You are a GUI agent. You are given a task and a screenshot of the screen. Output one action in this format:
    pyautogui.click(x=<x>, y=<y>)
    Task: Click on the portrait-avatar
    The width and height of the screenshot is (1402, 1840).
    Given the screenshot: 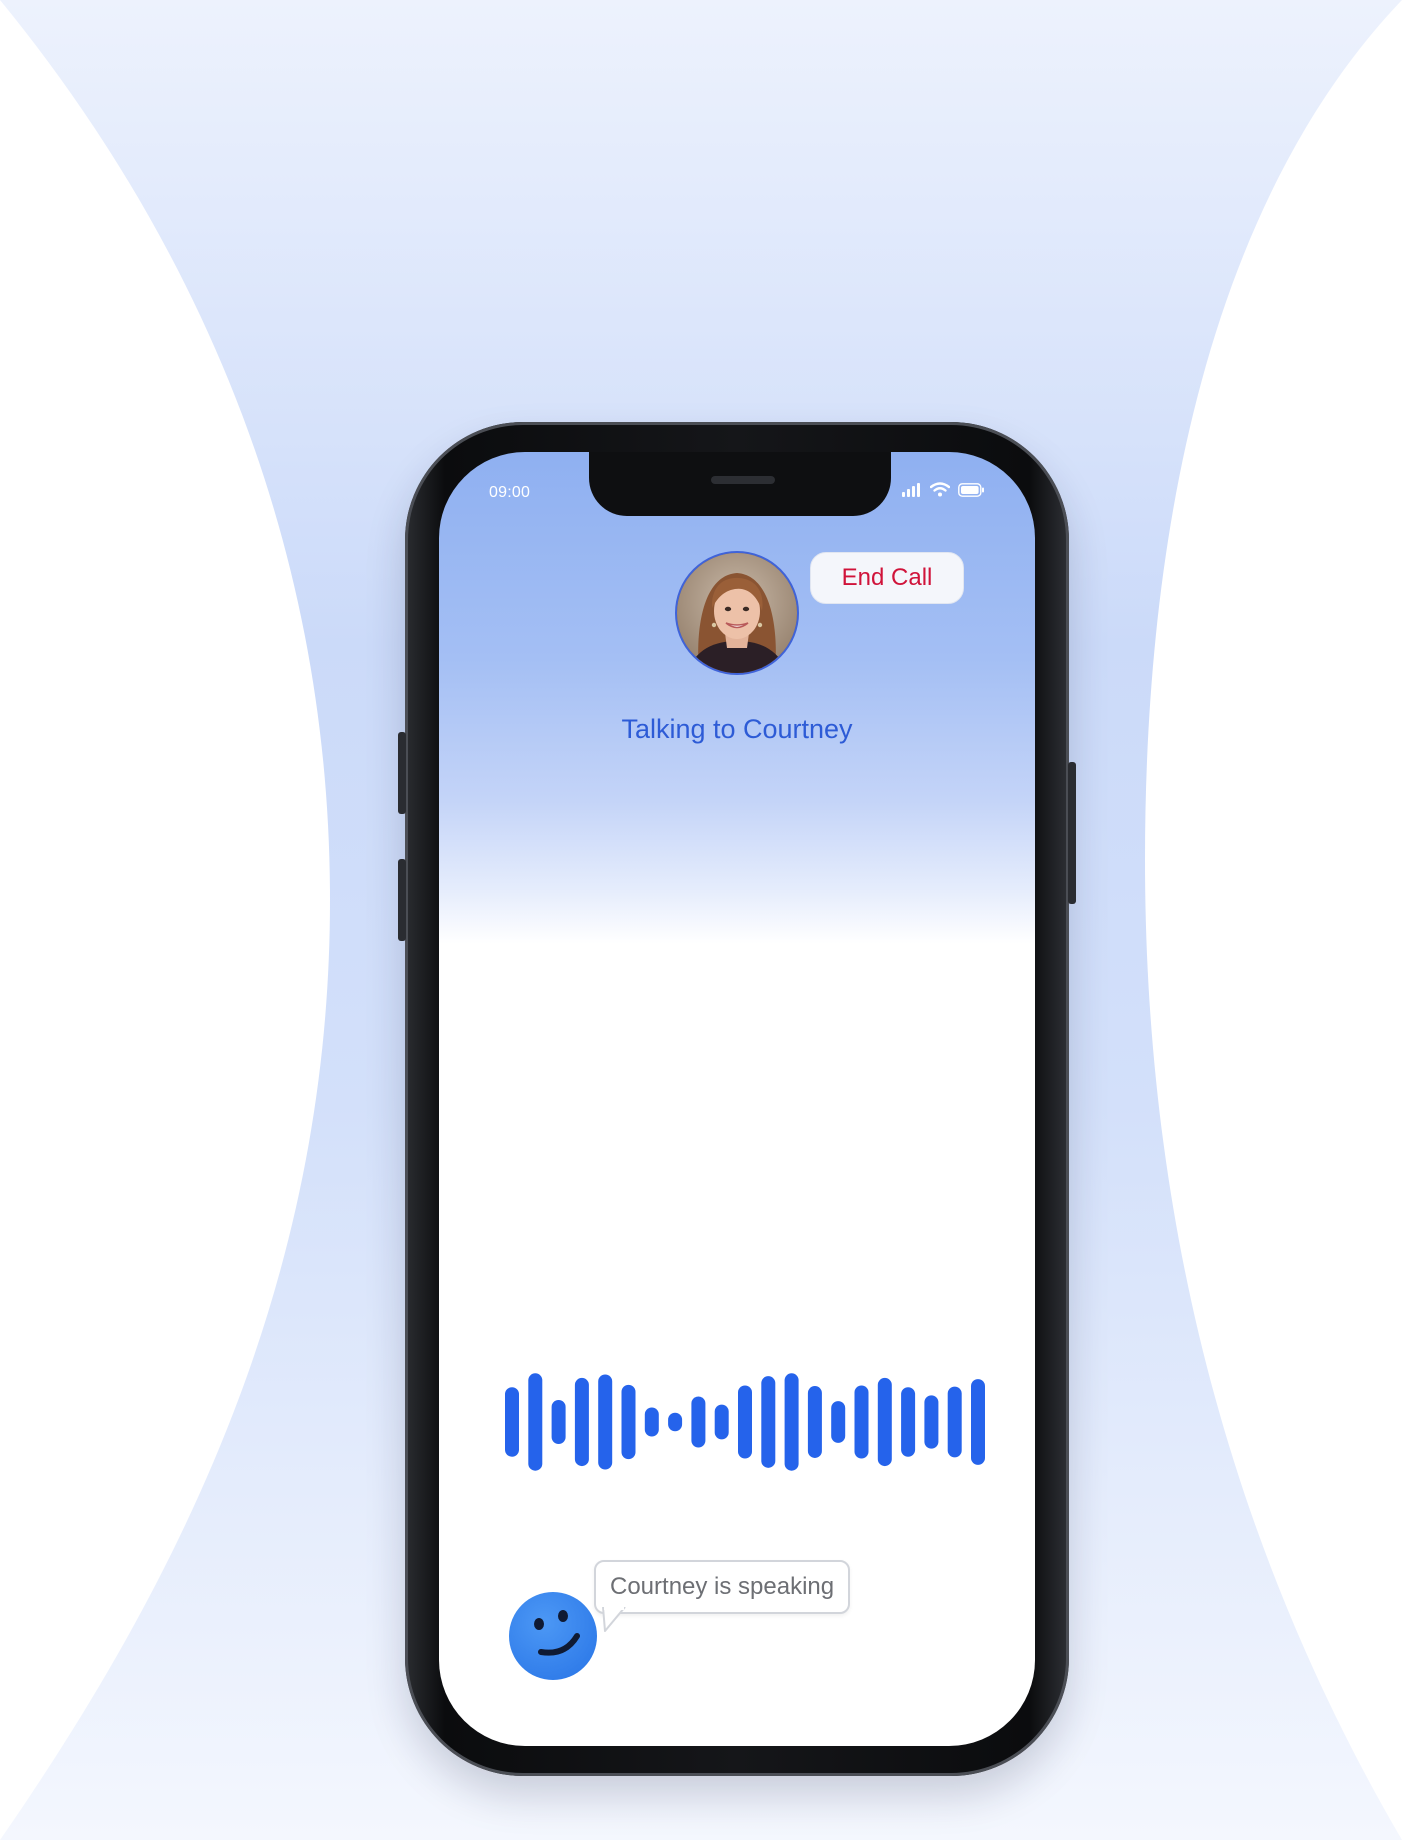 What is the action you would take?
    pyautogui.click(x=737, y=613)
    